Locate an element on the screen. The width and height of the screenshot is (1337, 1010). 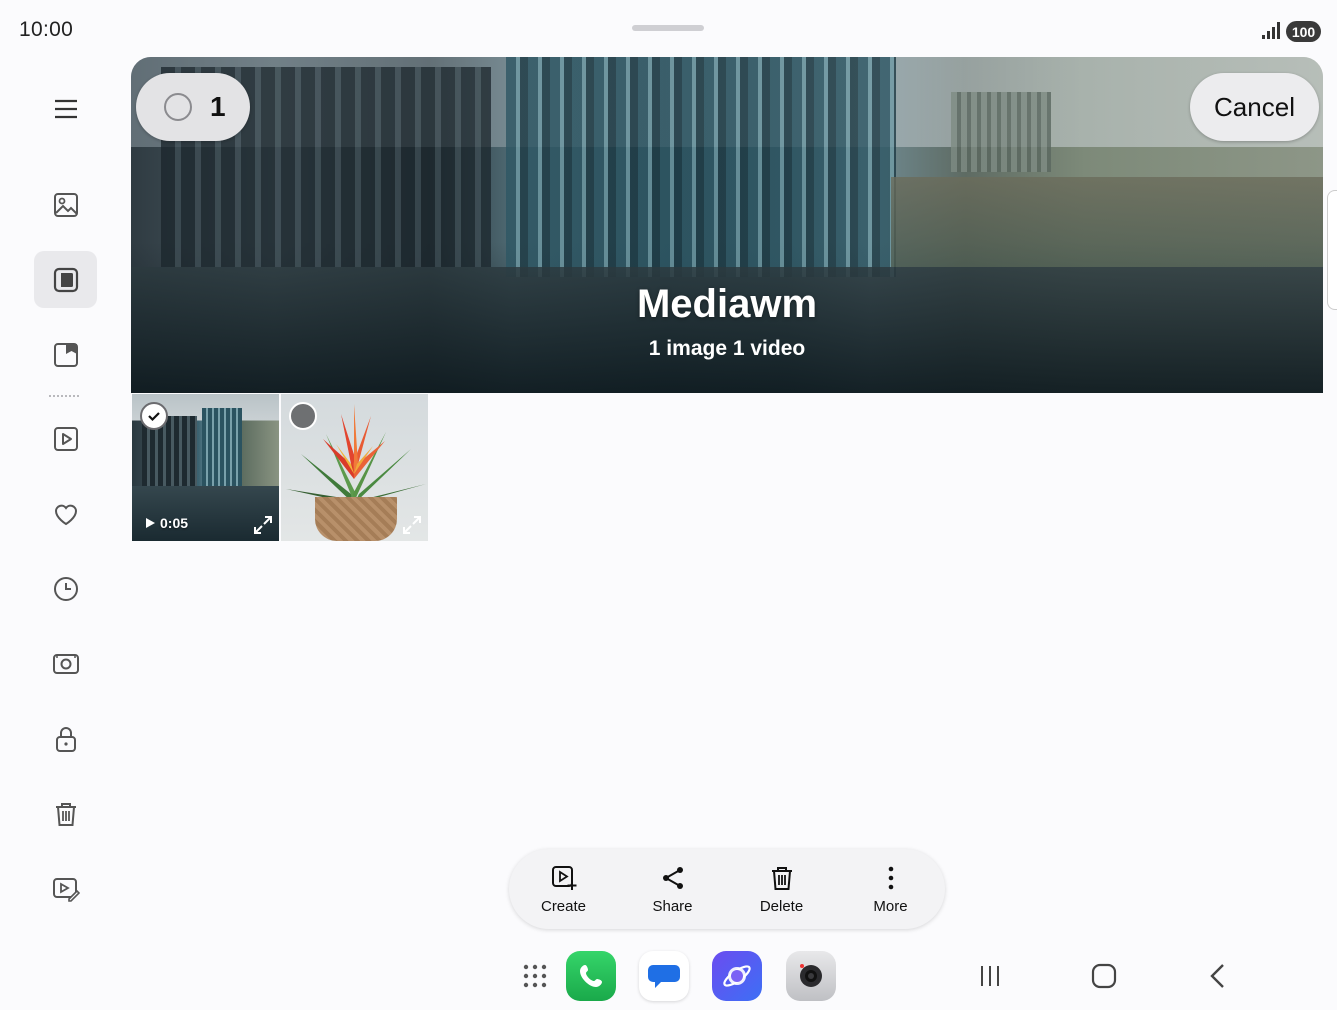
pictures-icon is located at coordinates (65, 204).